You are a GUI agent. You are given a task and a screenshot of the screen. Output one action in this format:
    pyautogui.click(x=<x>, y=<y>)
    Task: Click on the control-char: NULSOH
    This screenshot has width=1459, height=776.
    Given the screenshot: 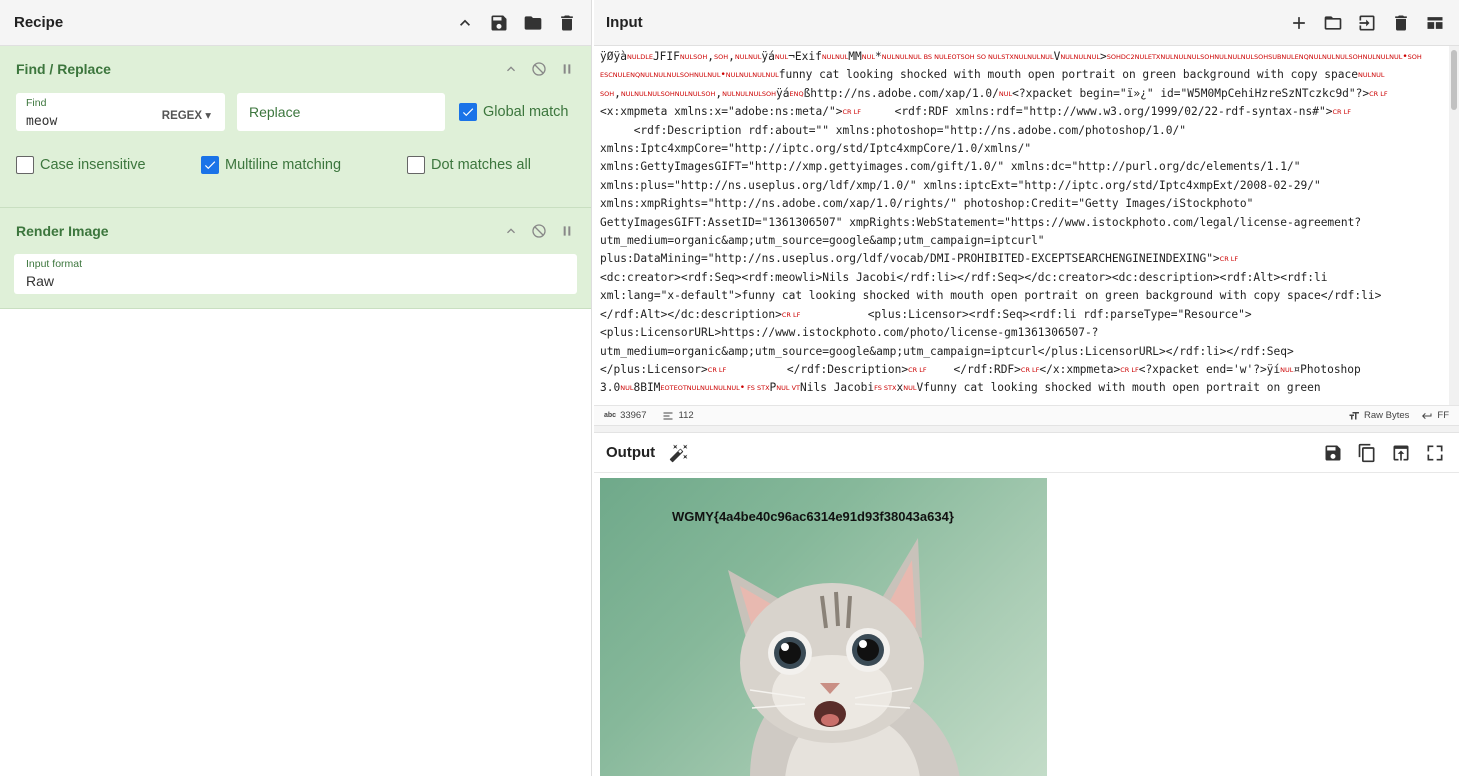 What is the action you would take?
    pyautogui.click(x=693, y=57)
    